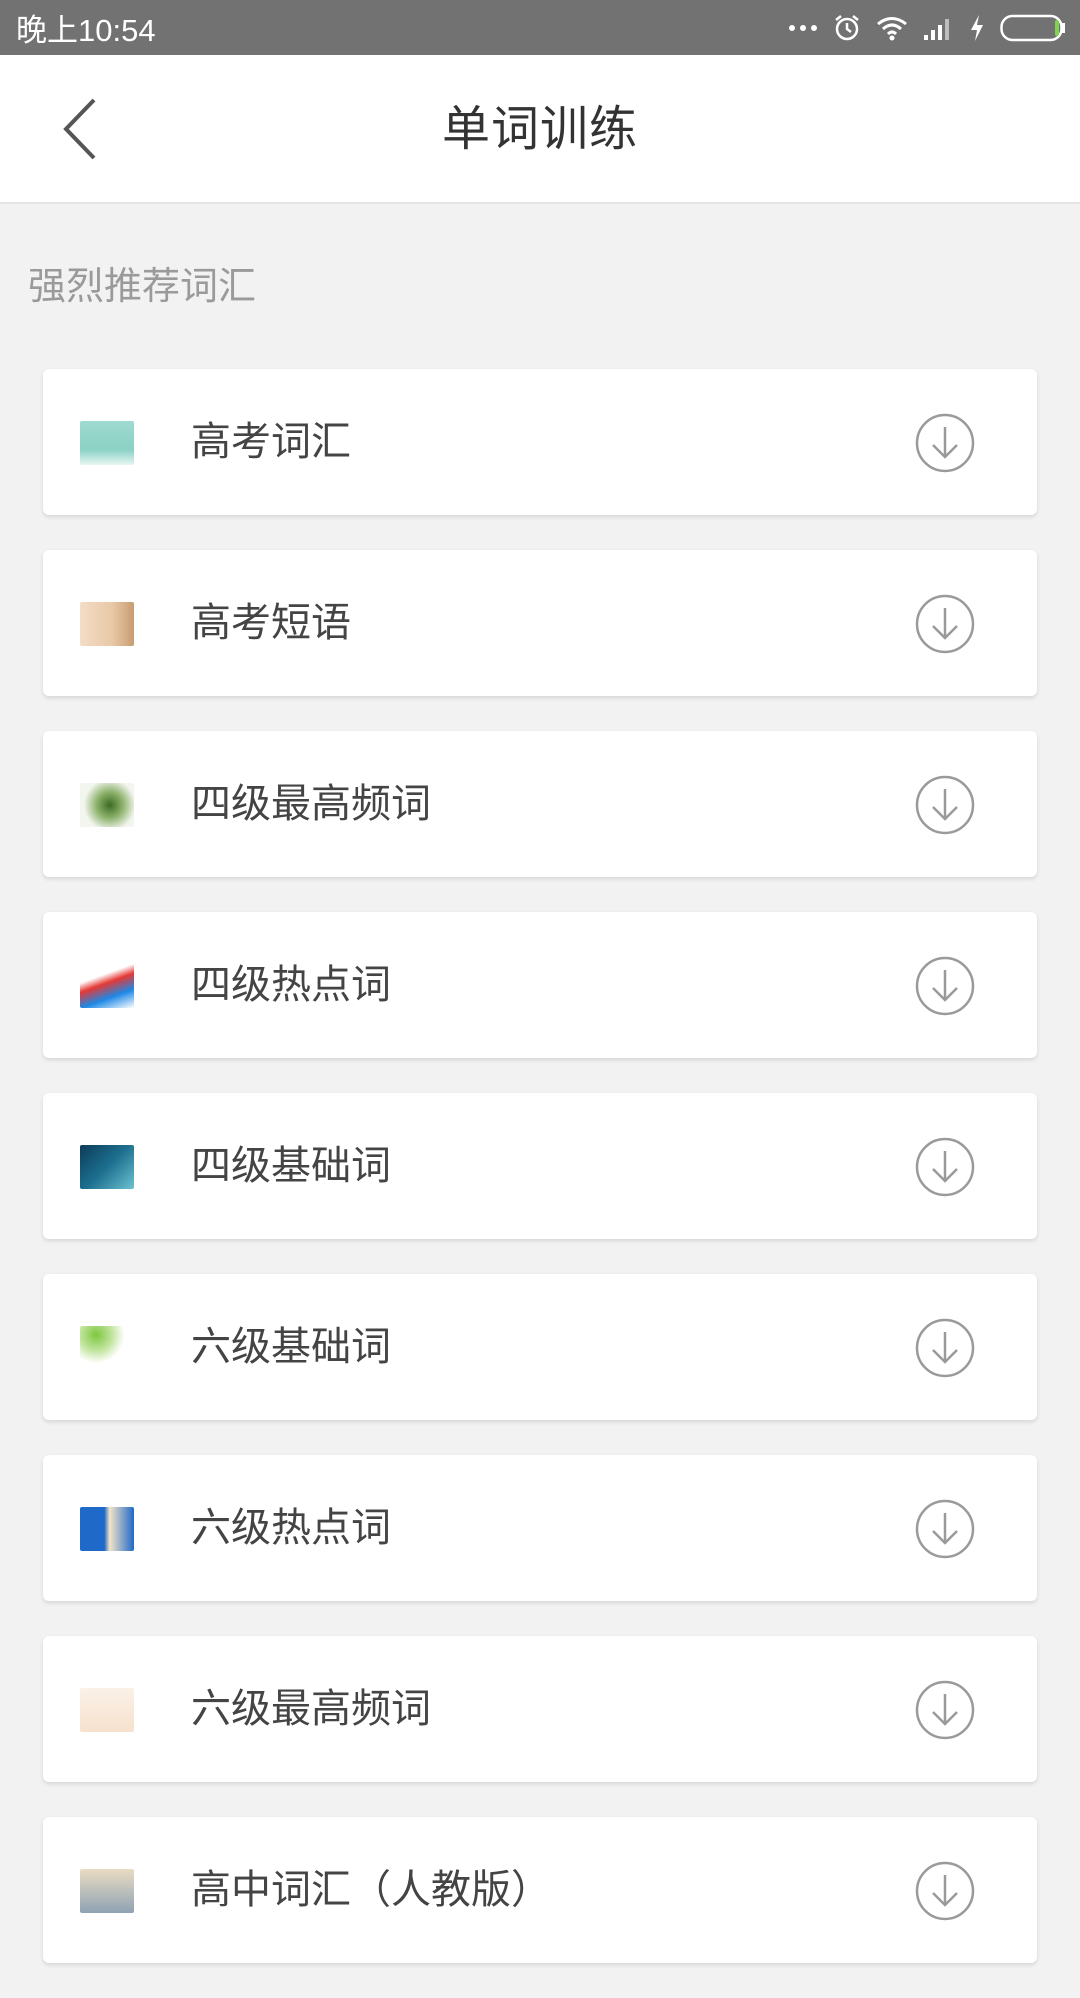  What do you see at coordinates (540, 1528) in the screenshot?
I see `list-item: 六级热点词` at bounding box center [540, 1528].